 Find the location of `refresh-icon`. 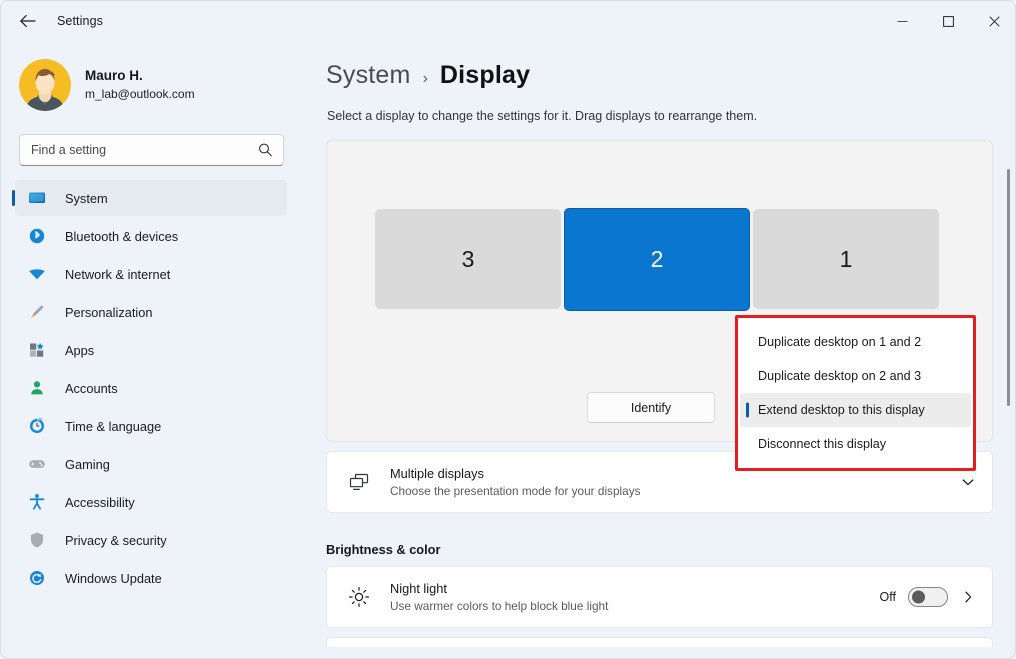

refresh-icon is located at coordinates (37, 578).